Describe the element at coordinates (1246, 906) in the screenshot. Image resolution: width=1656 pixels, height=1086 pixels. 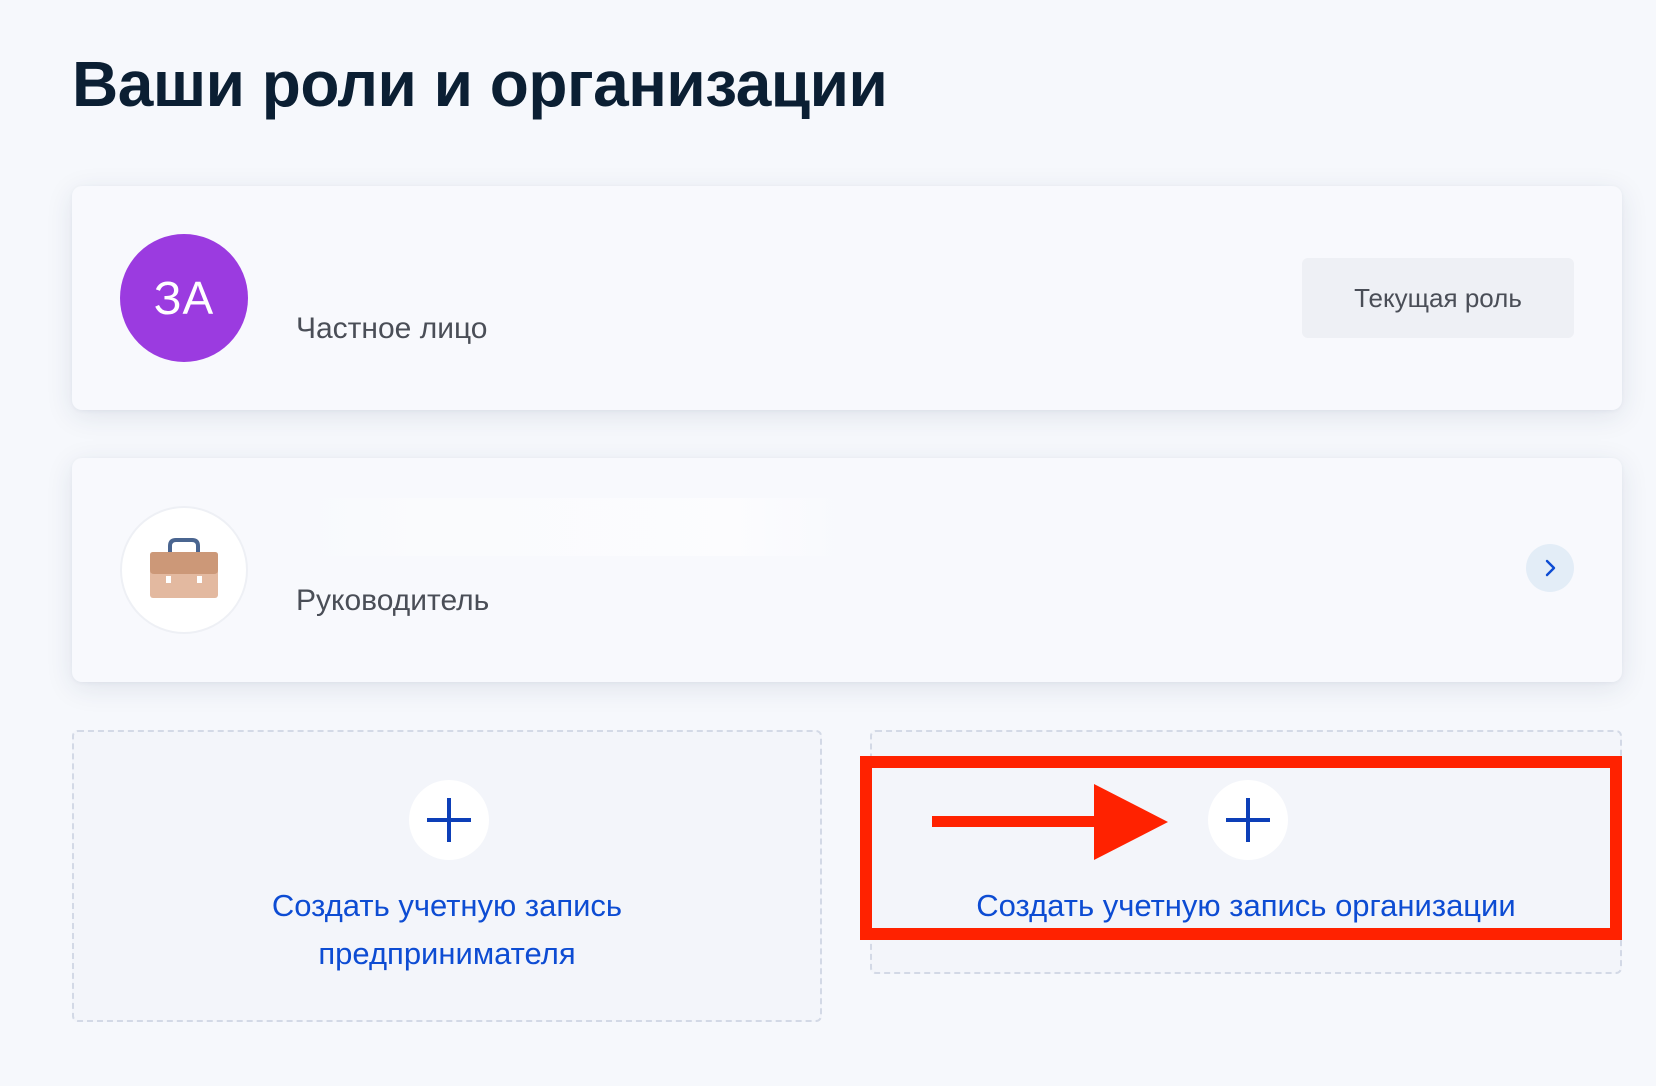
I see `create-organization-label: Создать учетную запись организации` at that location.